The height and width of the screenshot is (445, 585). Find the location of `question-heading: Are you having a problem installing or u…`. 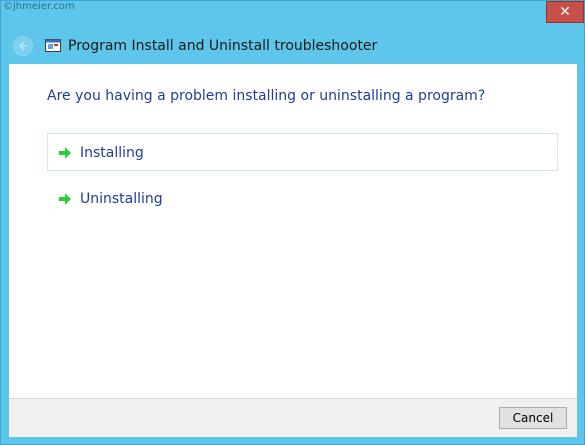

question-heading: Are you having a problem installing or u… is located at coordinates (266, 96).